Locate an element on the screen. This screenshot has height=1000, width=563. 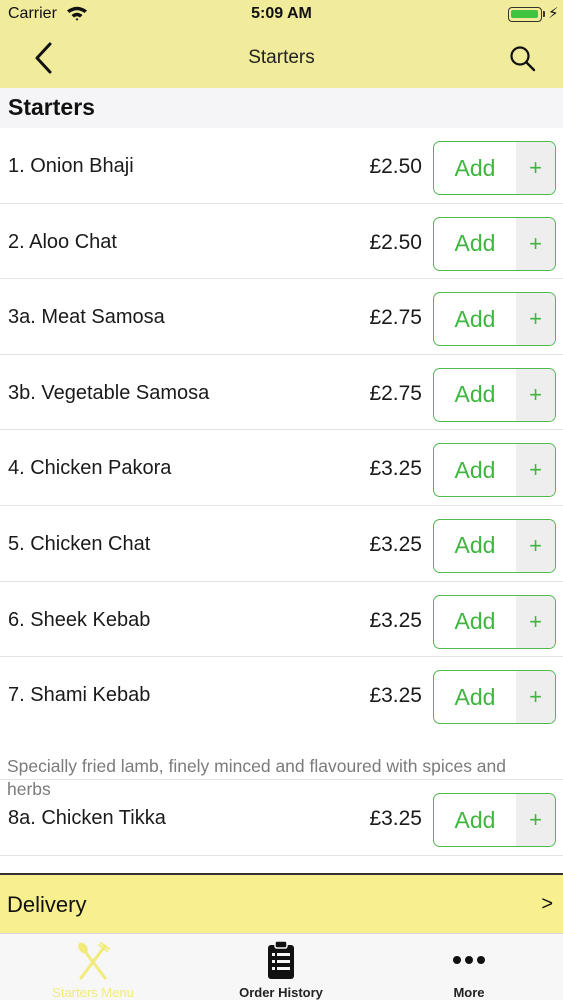
item-name: 8a. Chicken Tikka is located at coordinates (87, 818).